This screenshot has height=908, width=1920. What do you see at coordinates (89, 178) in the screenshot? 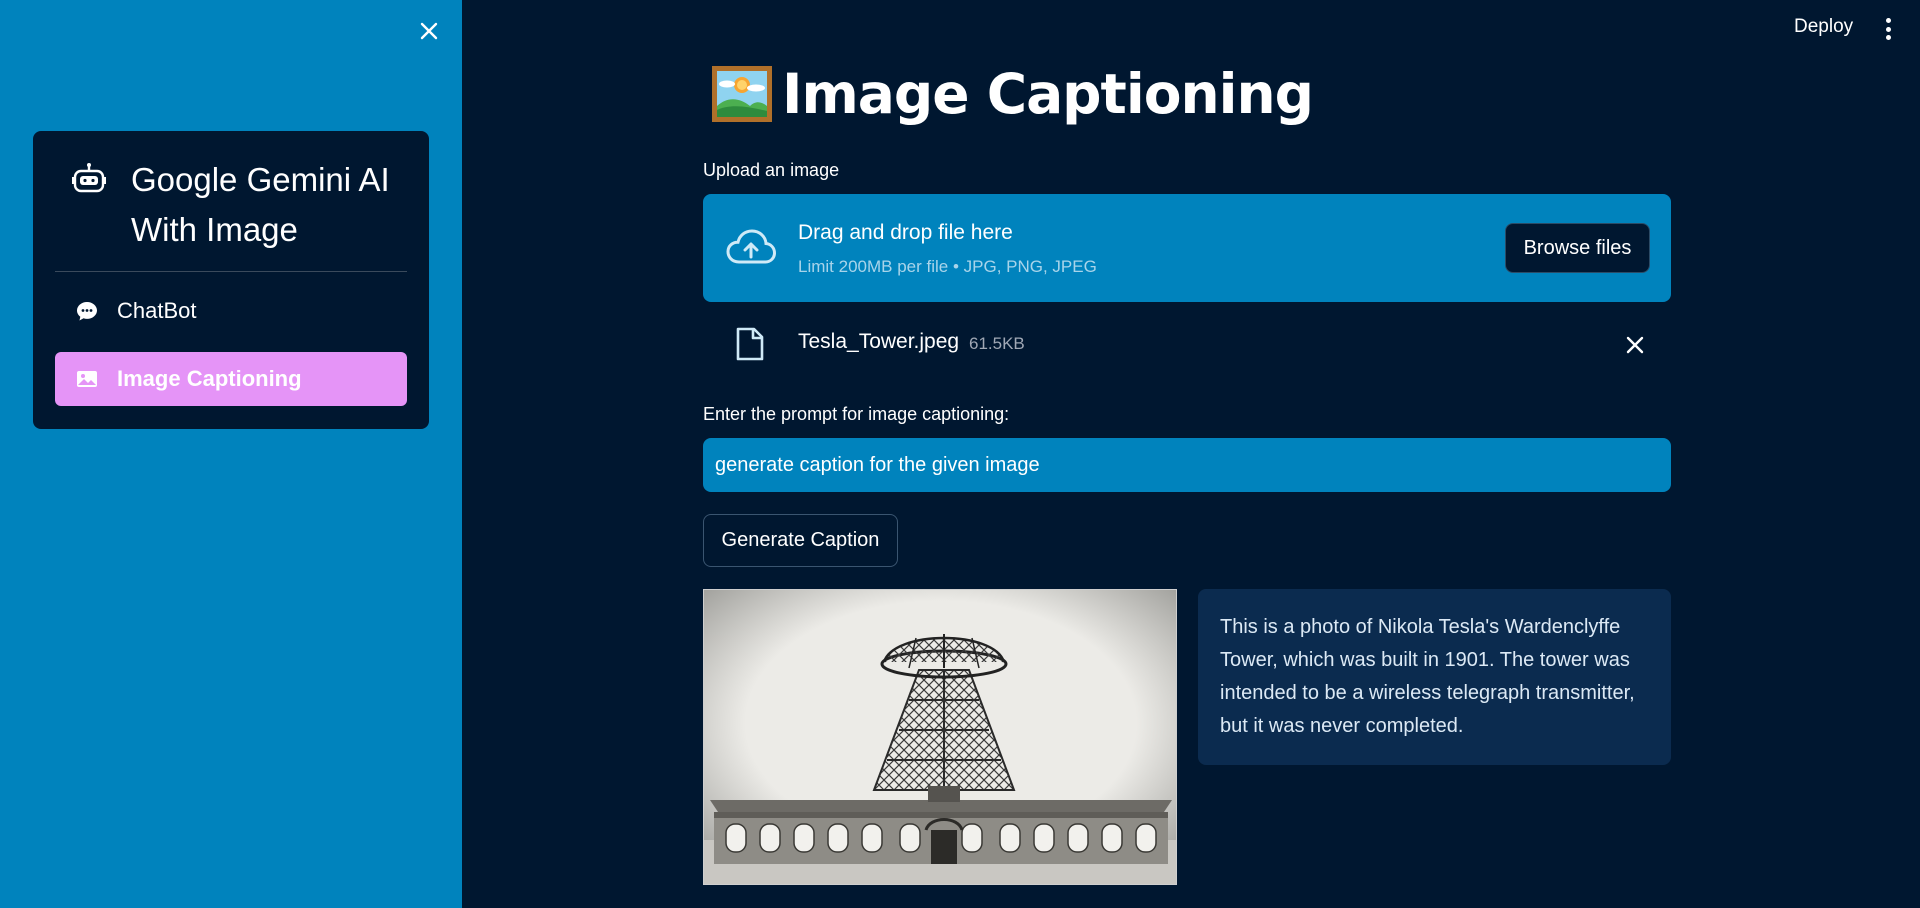
I see `robot-icon` at bounding box center [89, 178].